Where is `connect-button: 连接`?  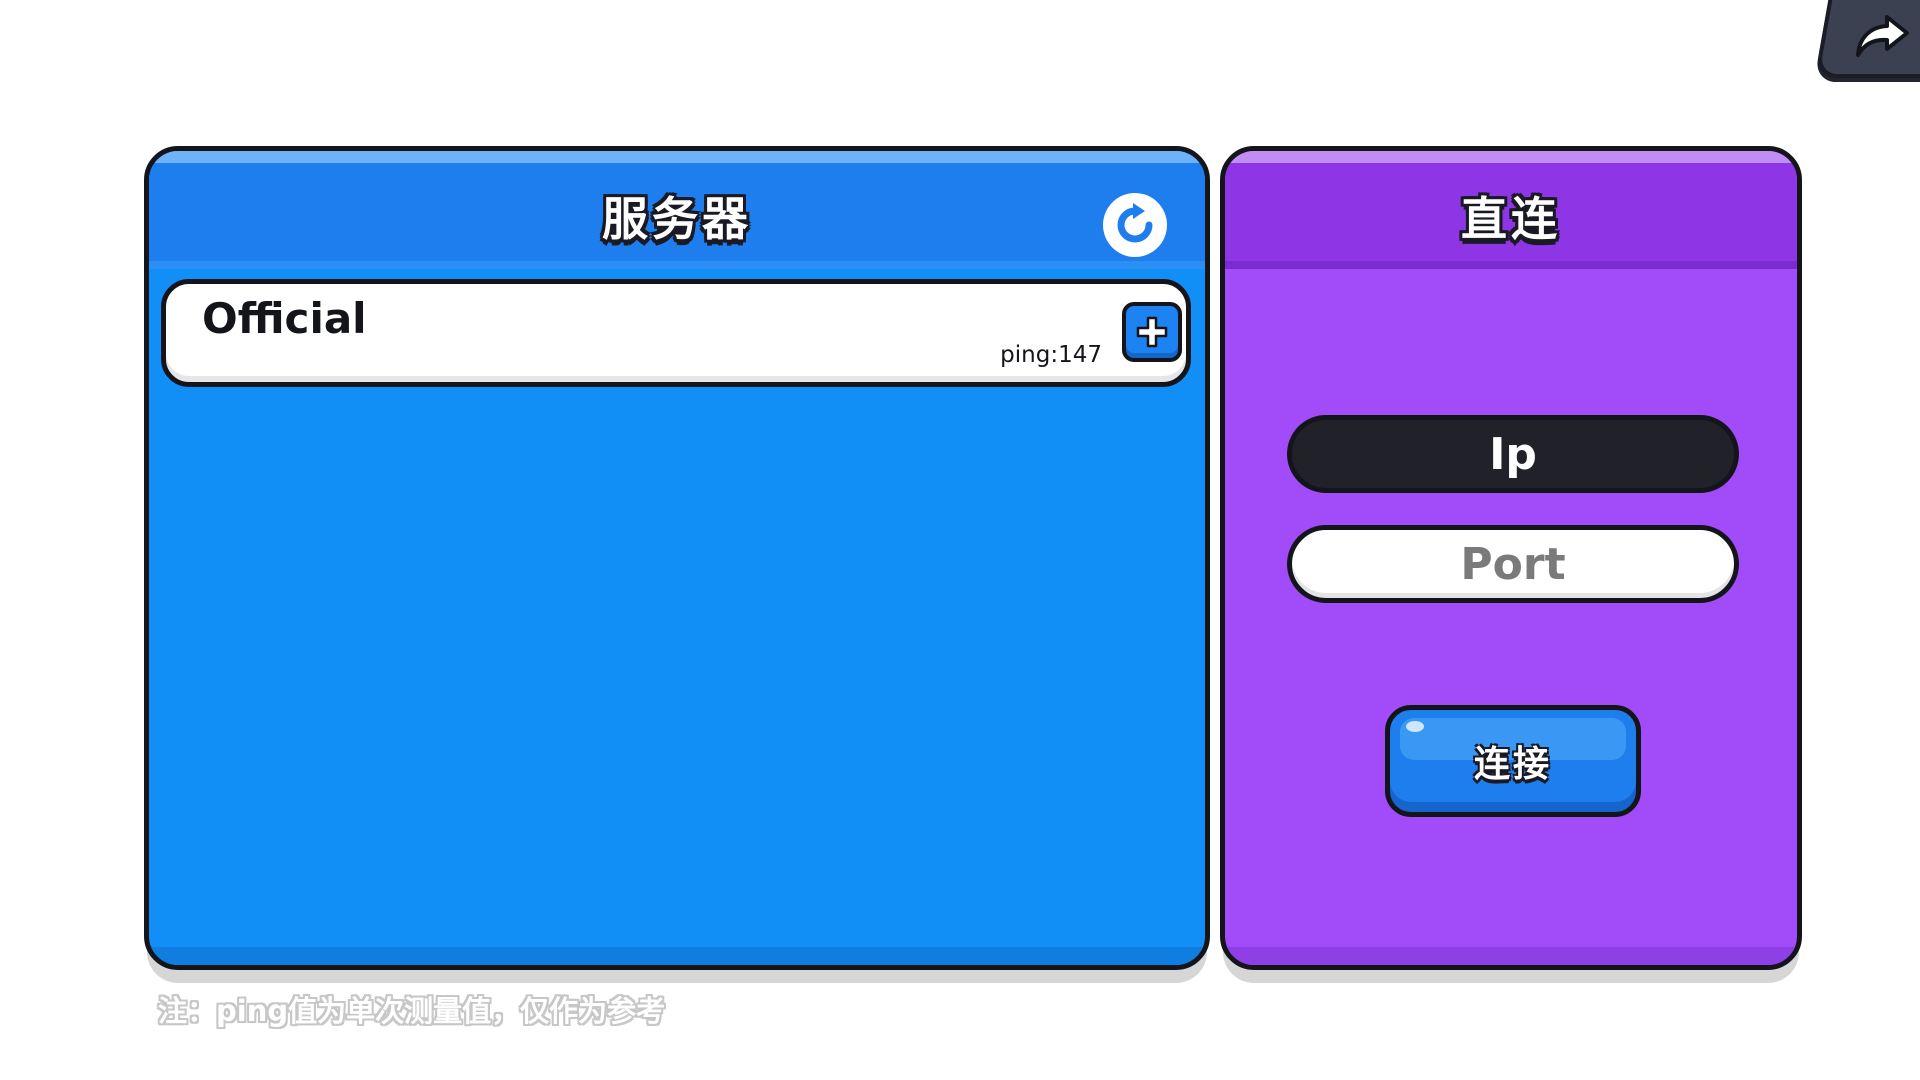 connect-button: 连接 is located at coordinates (1513, 761).